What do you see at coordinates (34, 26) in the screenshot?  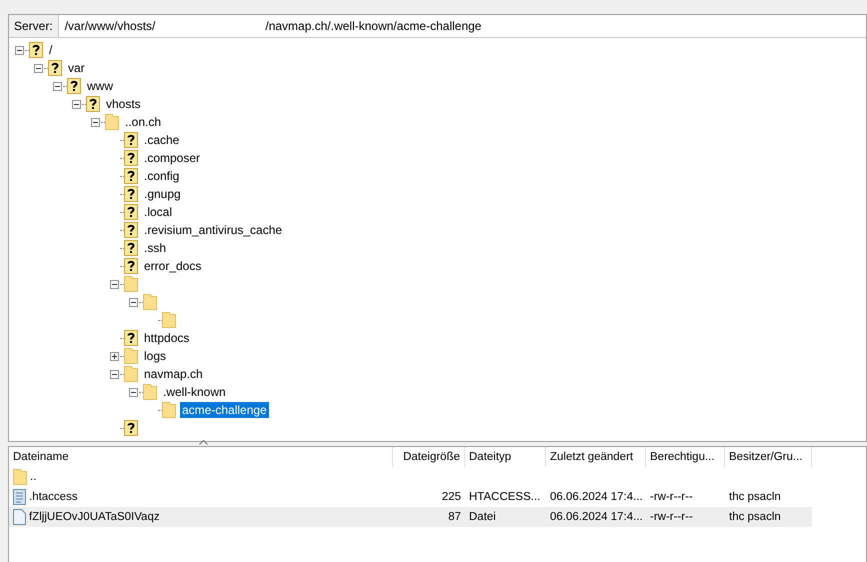 I see `server-label: Server:` at bounding box center [34, 26].